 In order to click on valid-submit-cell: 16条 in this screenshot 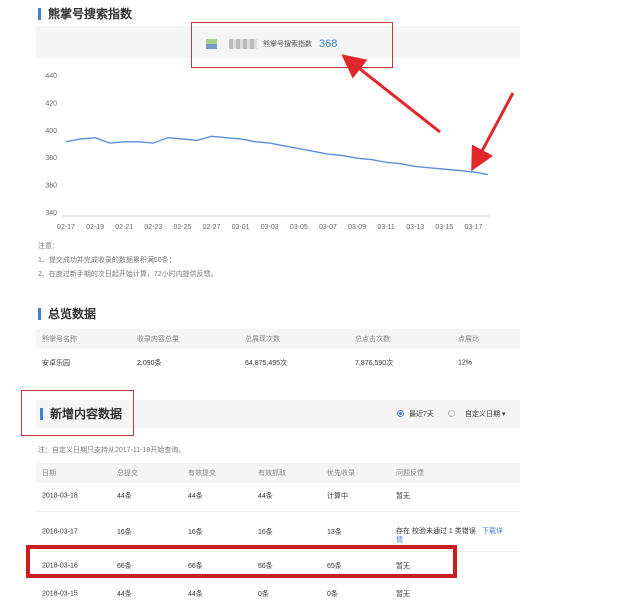, I will do `click(195, 532)`.